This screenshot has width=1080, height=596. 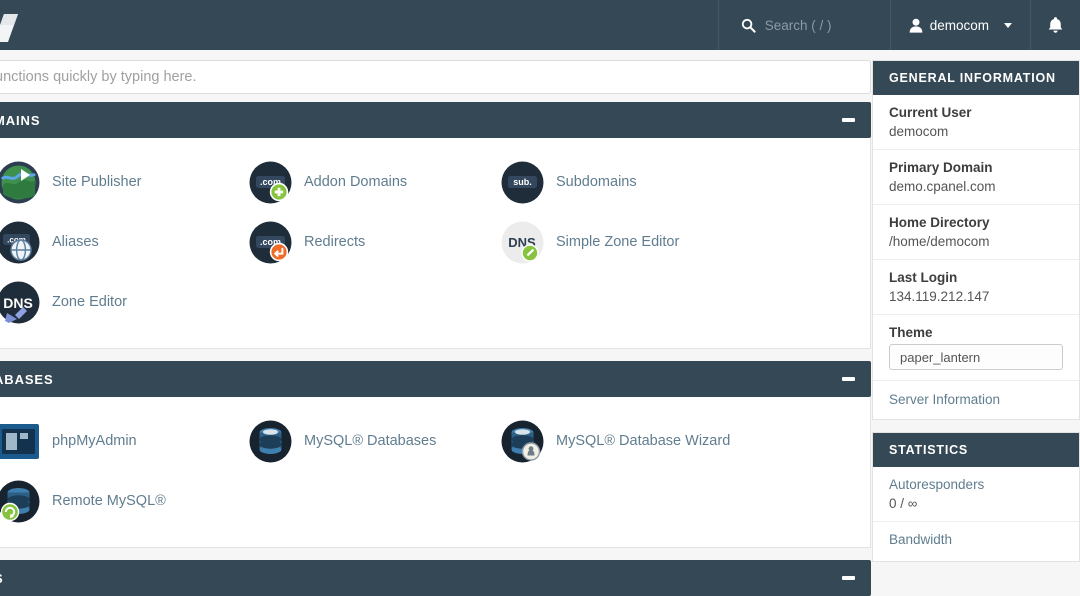 What do you see at coordinates (27, 379) in the screenshot?
I see `section-title-databases: ABASES` at bounding box center [27, 379].